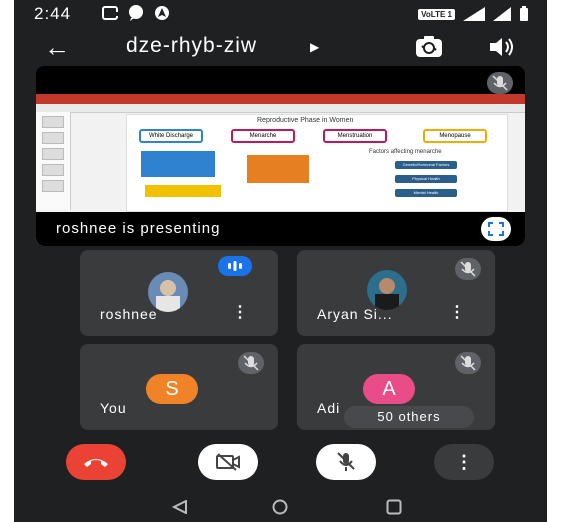 The image size is (561, 522). I want to click on factor-item: Mental Health, so click(426, 193).